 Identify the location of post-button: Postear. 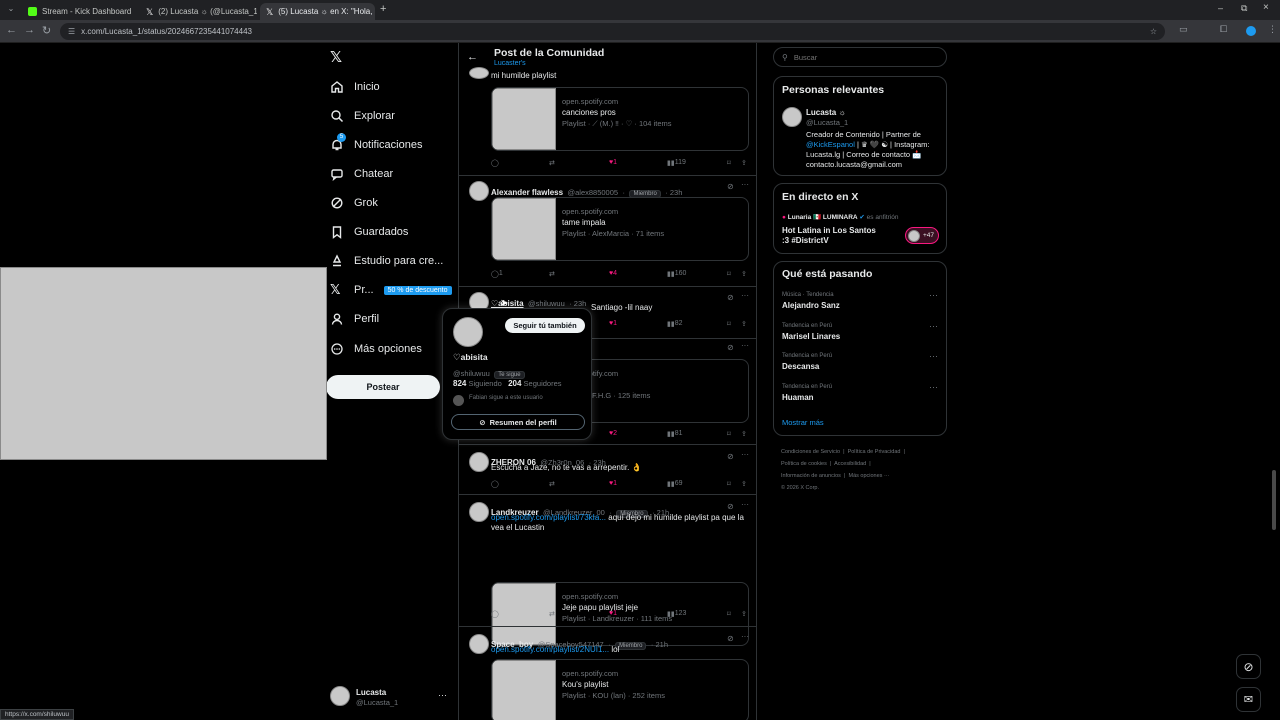
(383, 387).